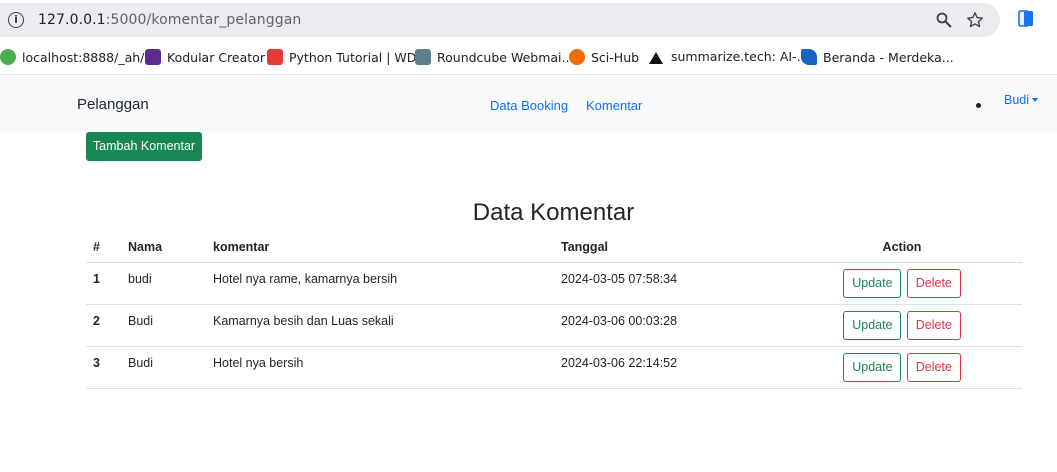 The height and width of the screenshot is (472, 1057). Describe the element at coordinates (103, 283) in the screenshot. I see `row-number: 1` at that location.